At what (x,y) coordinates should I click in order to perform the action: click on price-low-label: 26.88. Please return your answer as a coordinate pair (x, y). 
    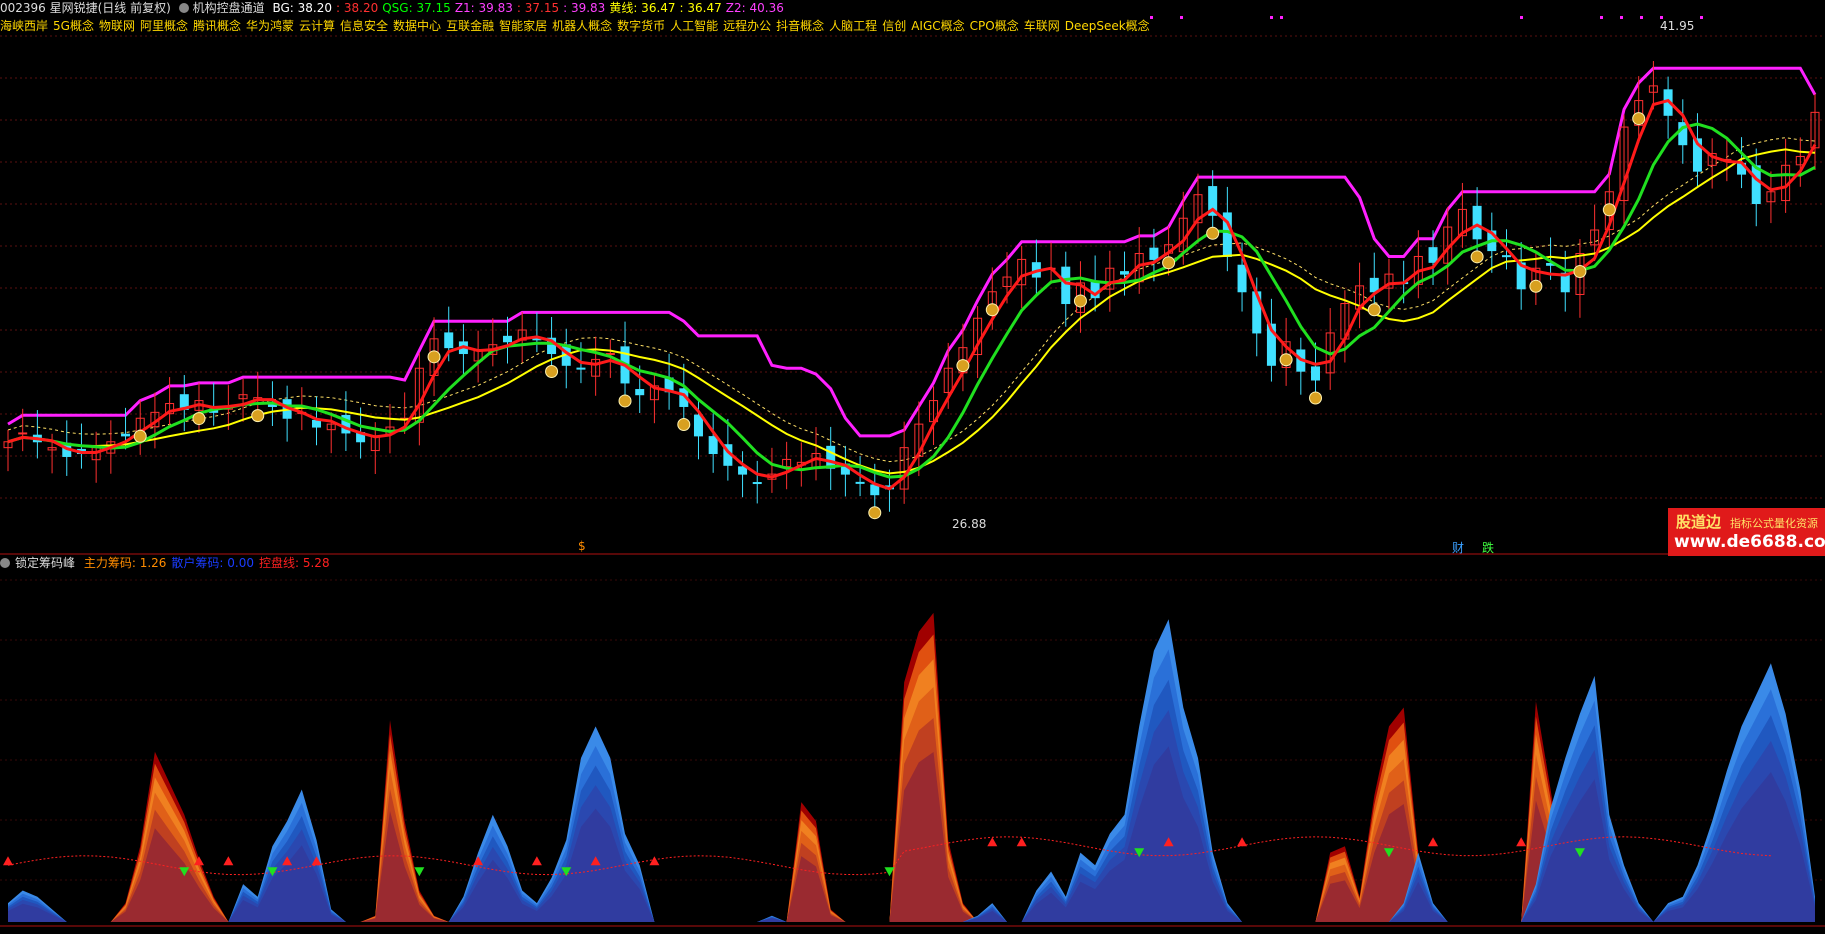
    Looking at the image, I should click on (969, 524).